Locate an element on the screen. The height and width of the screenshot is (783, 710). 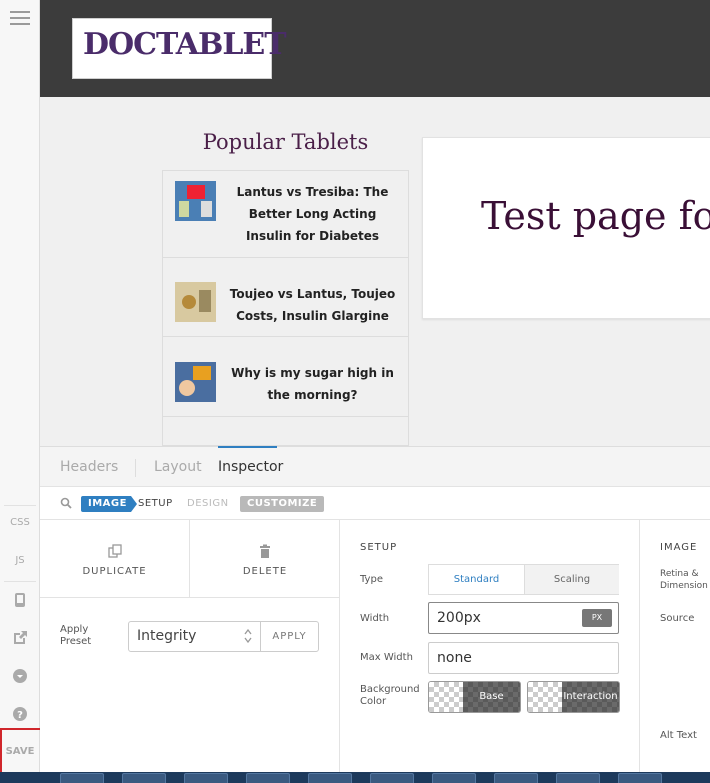
bg-interaction-swatch: Interaction is located at coordinates (573, 697).